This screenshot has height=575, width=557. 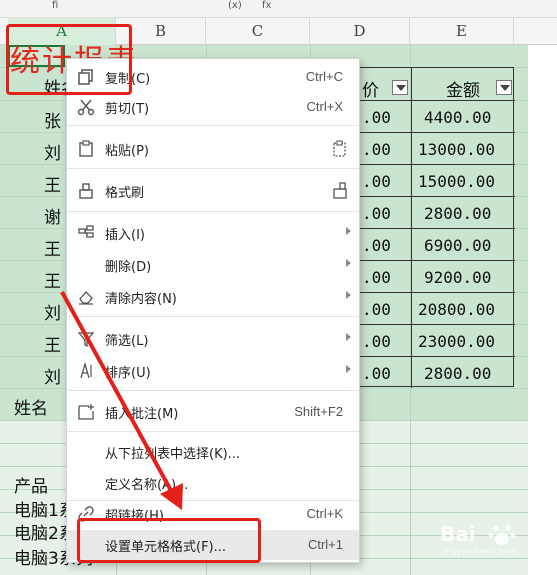 I want to click on filter-icon, so click(x=86, y=340).